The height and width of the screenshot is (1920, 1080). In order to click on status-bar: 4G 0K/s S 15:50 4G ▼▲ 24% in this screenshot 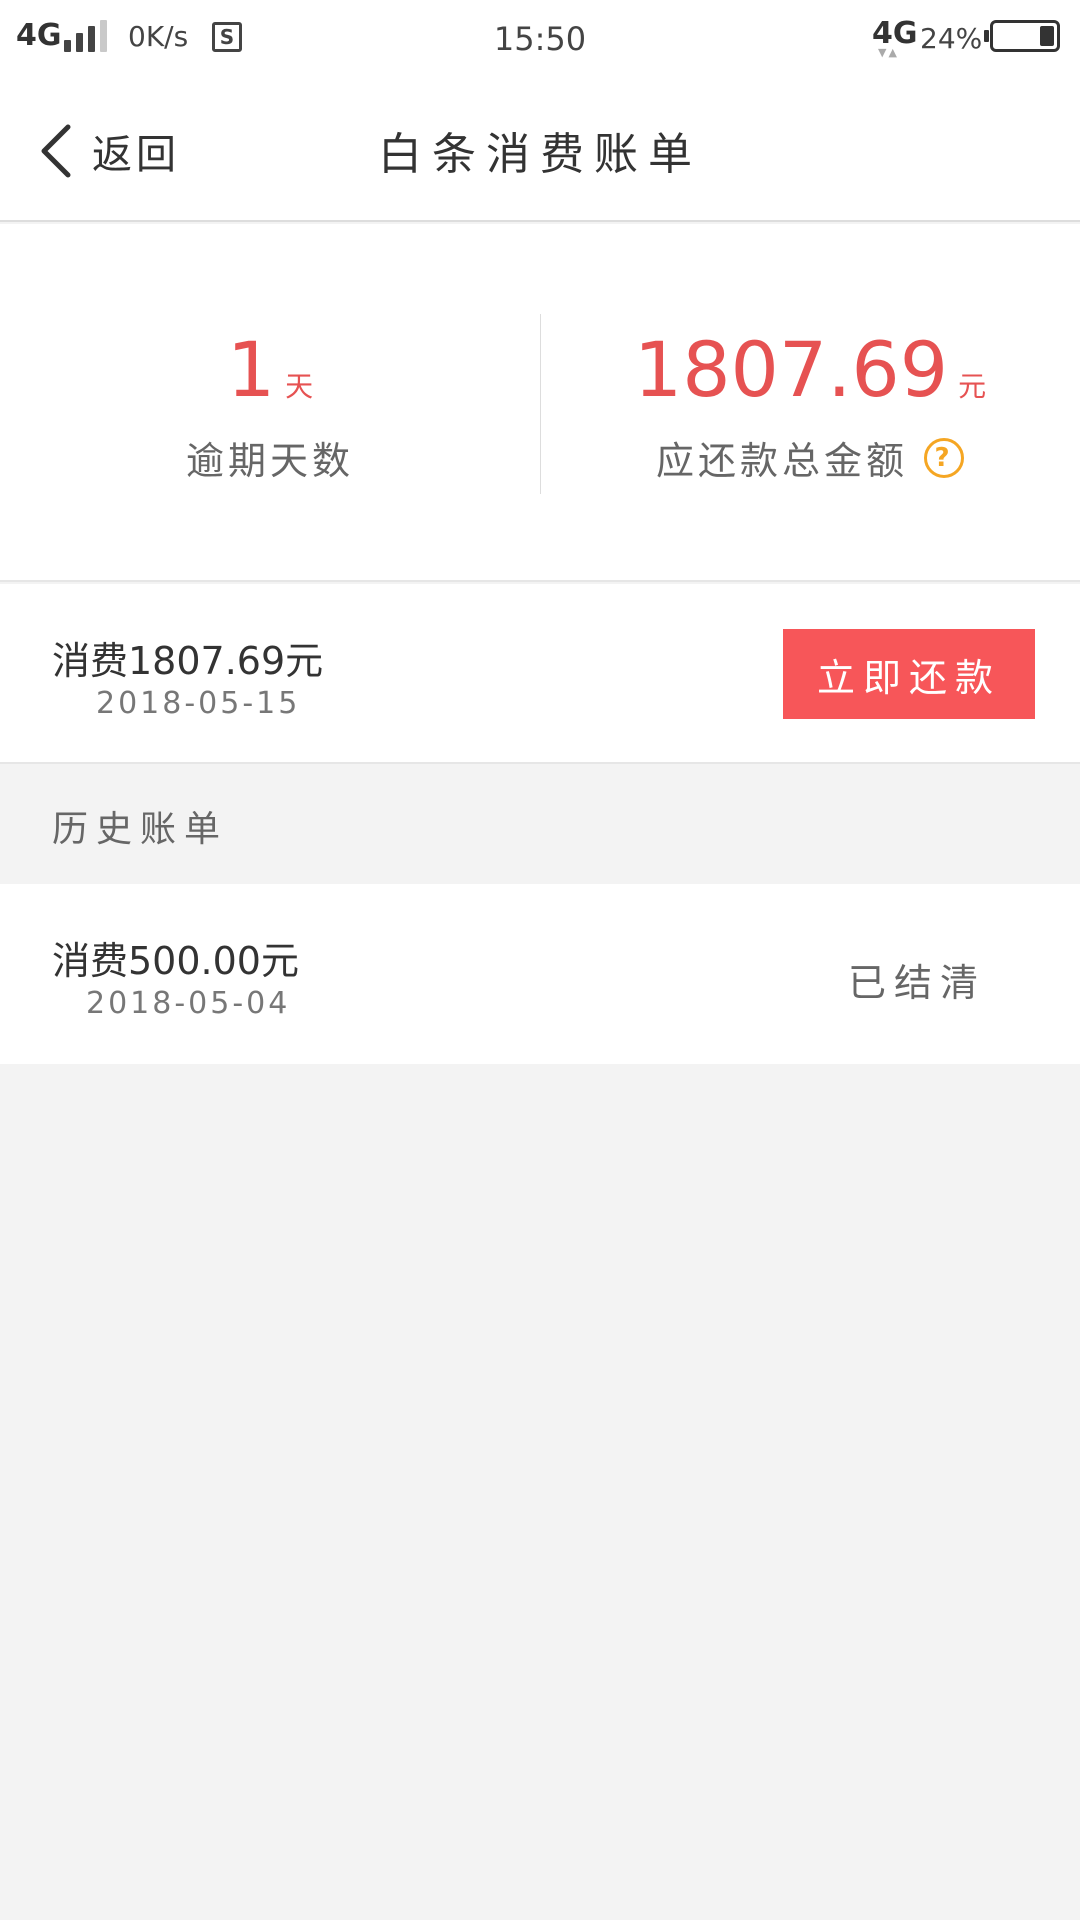, I will do `click(540, 38)`.